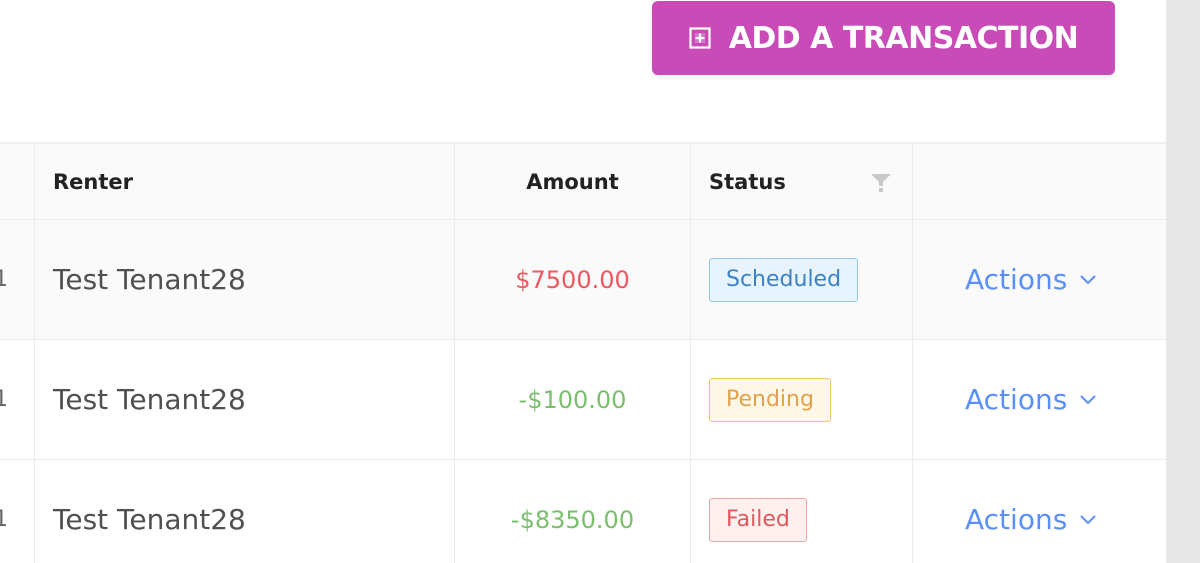 The image size is (1200, 563). What do you see at coordinates (1183, 281) in the screenshot?
I see `scrollbar` at bounding box center [1183, 281].